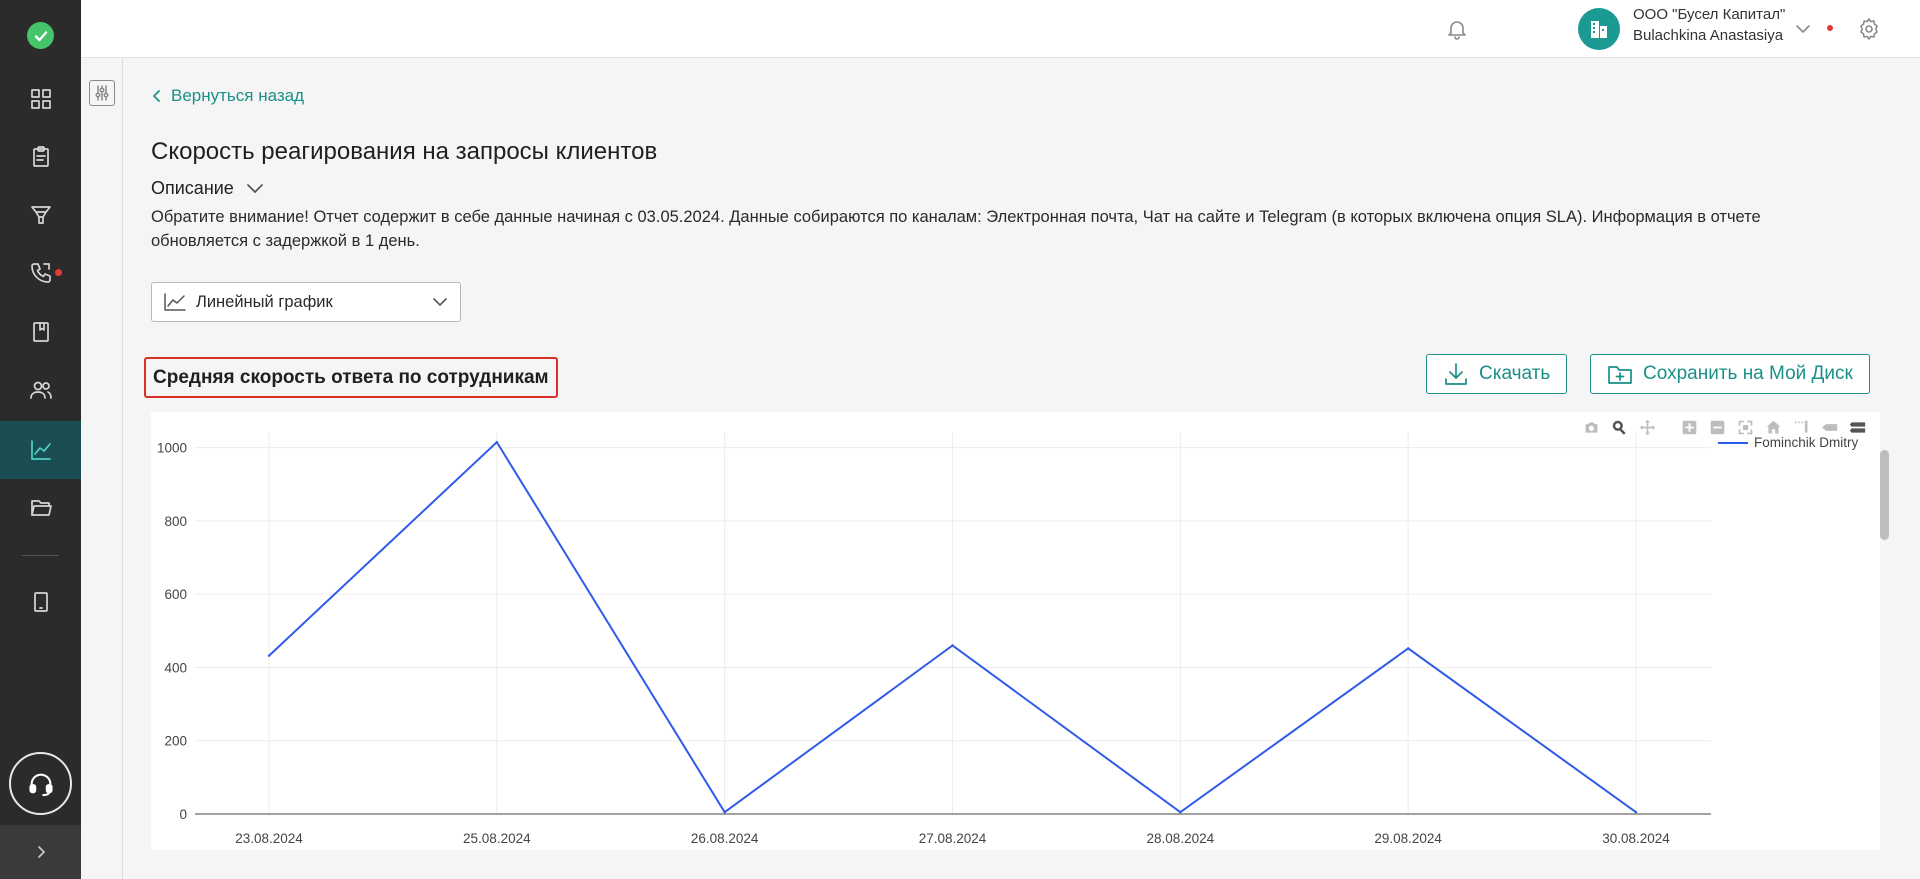 Image resolution: width=1920 pixels, height=879 pixels. I want to click on chart-legend: Fominchik Dmitry, so click(1788, 442).